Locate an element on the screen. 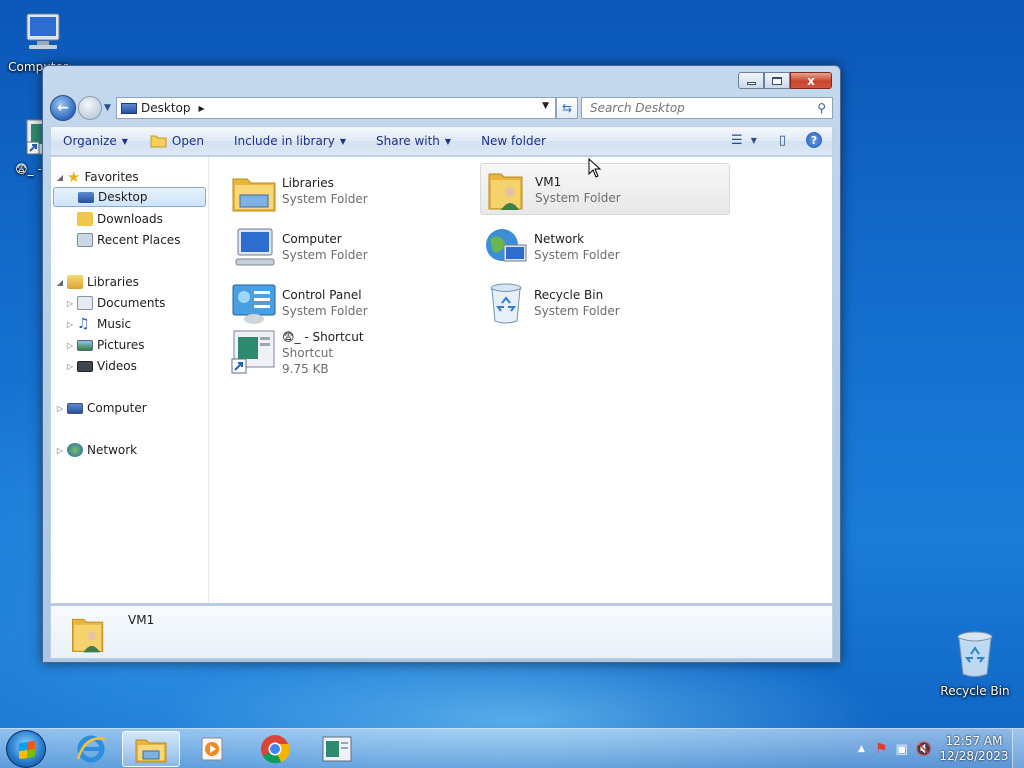  nav-music: ▷ ♫ Music is located at coordinates (129, 324).